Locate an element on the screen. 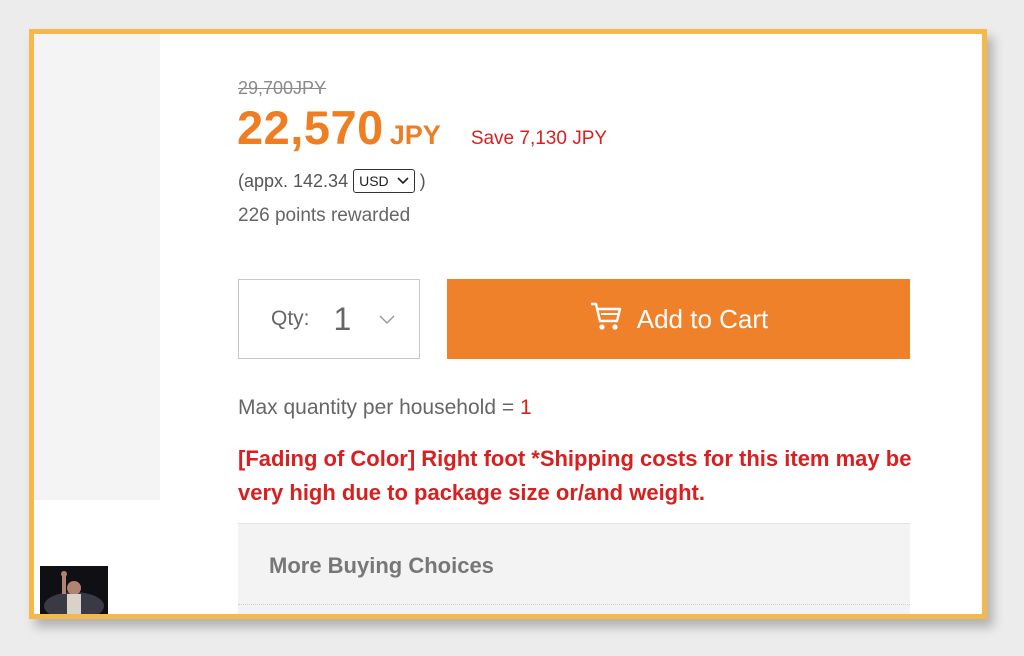 Image resolution: width=1024 pixels, height=656 pixels. max-quantity-value: 1 is located at coordinates (525, 407).